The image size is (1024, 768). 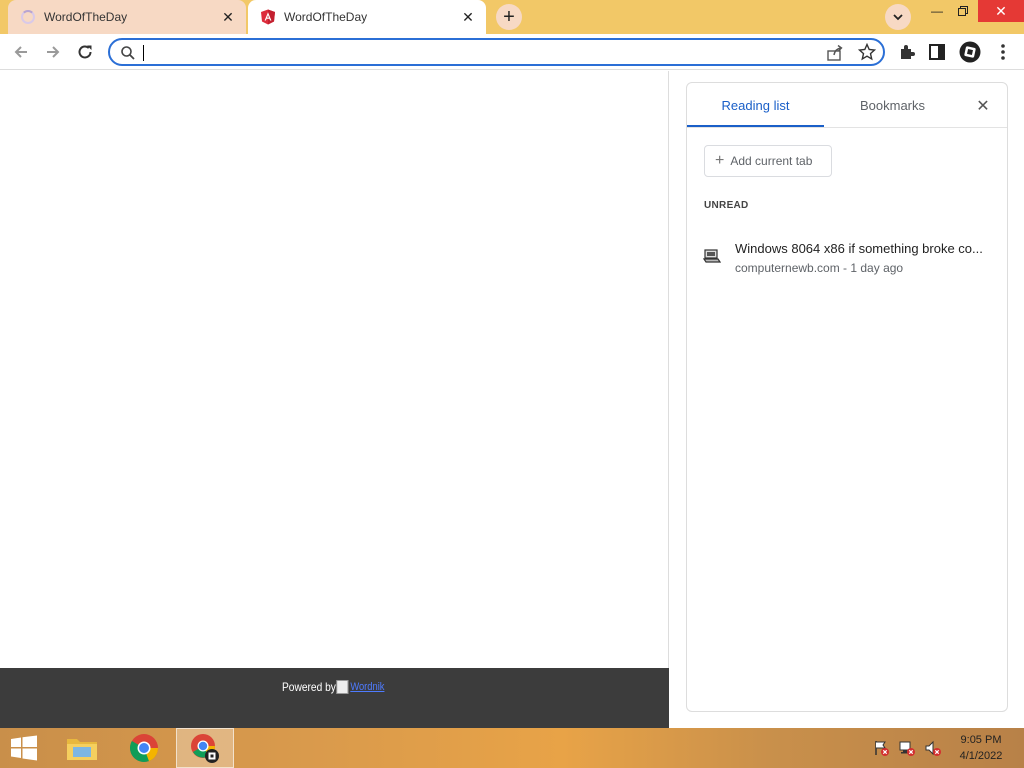 I want to click on tab-wordoftheday-active: WordOfTheDay ✕, so click(x=367, y=17).